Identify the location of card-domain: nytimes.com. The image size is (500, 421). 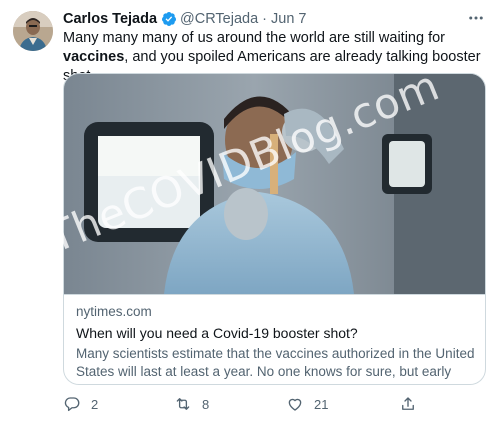
(114, 311).